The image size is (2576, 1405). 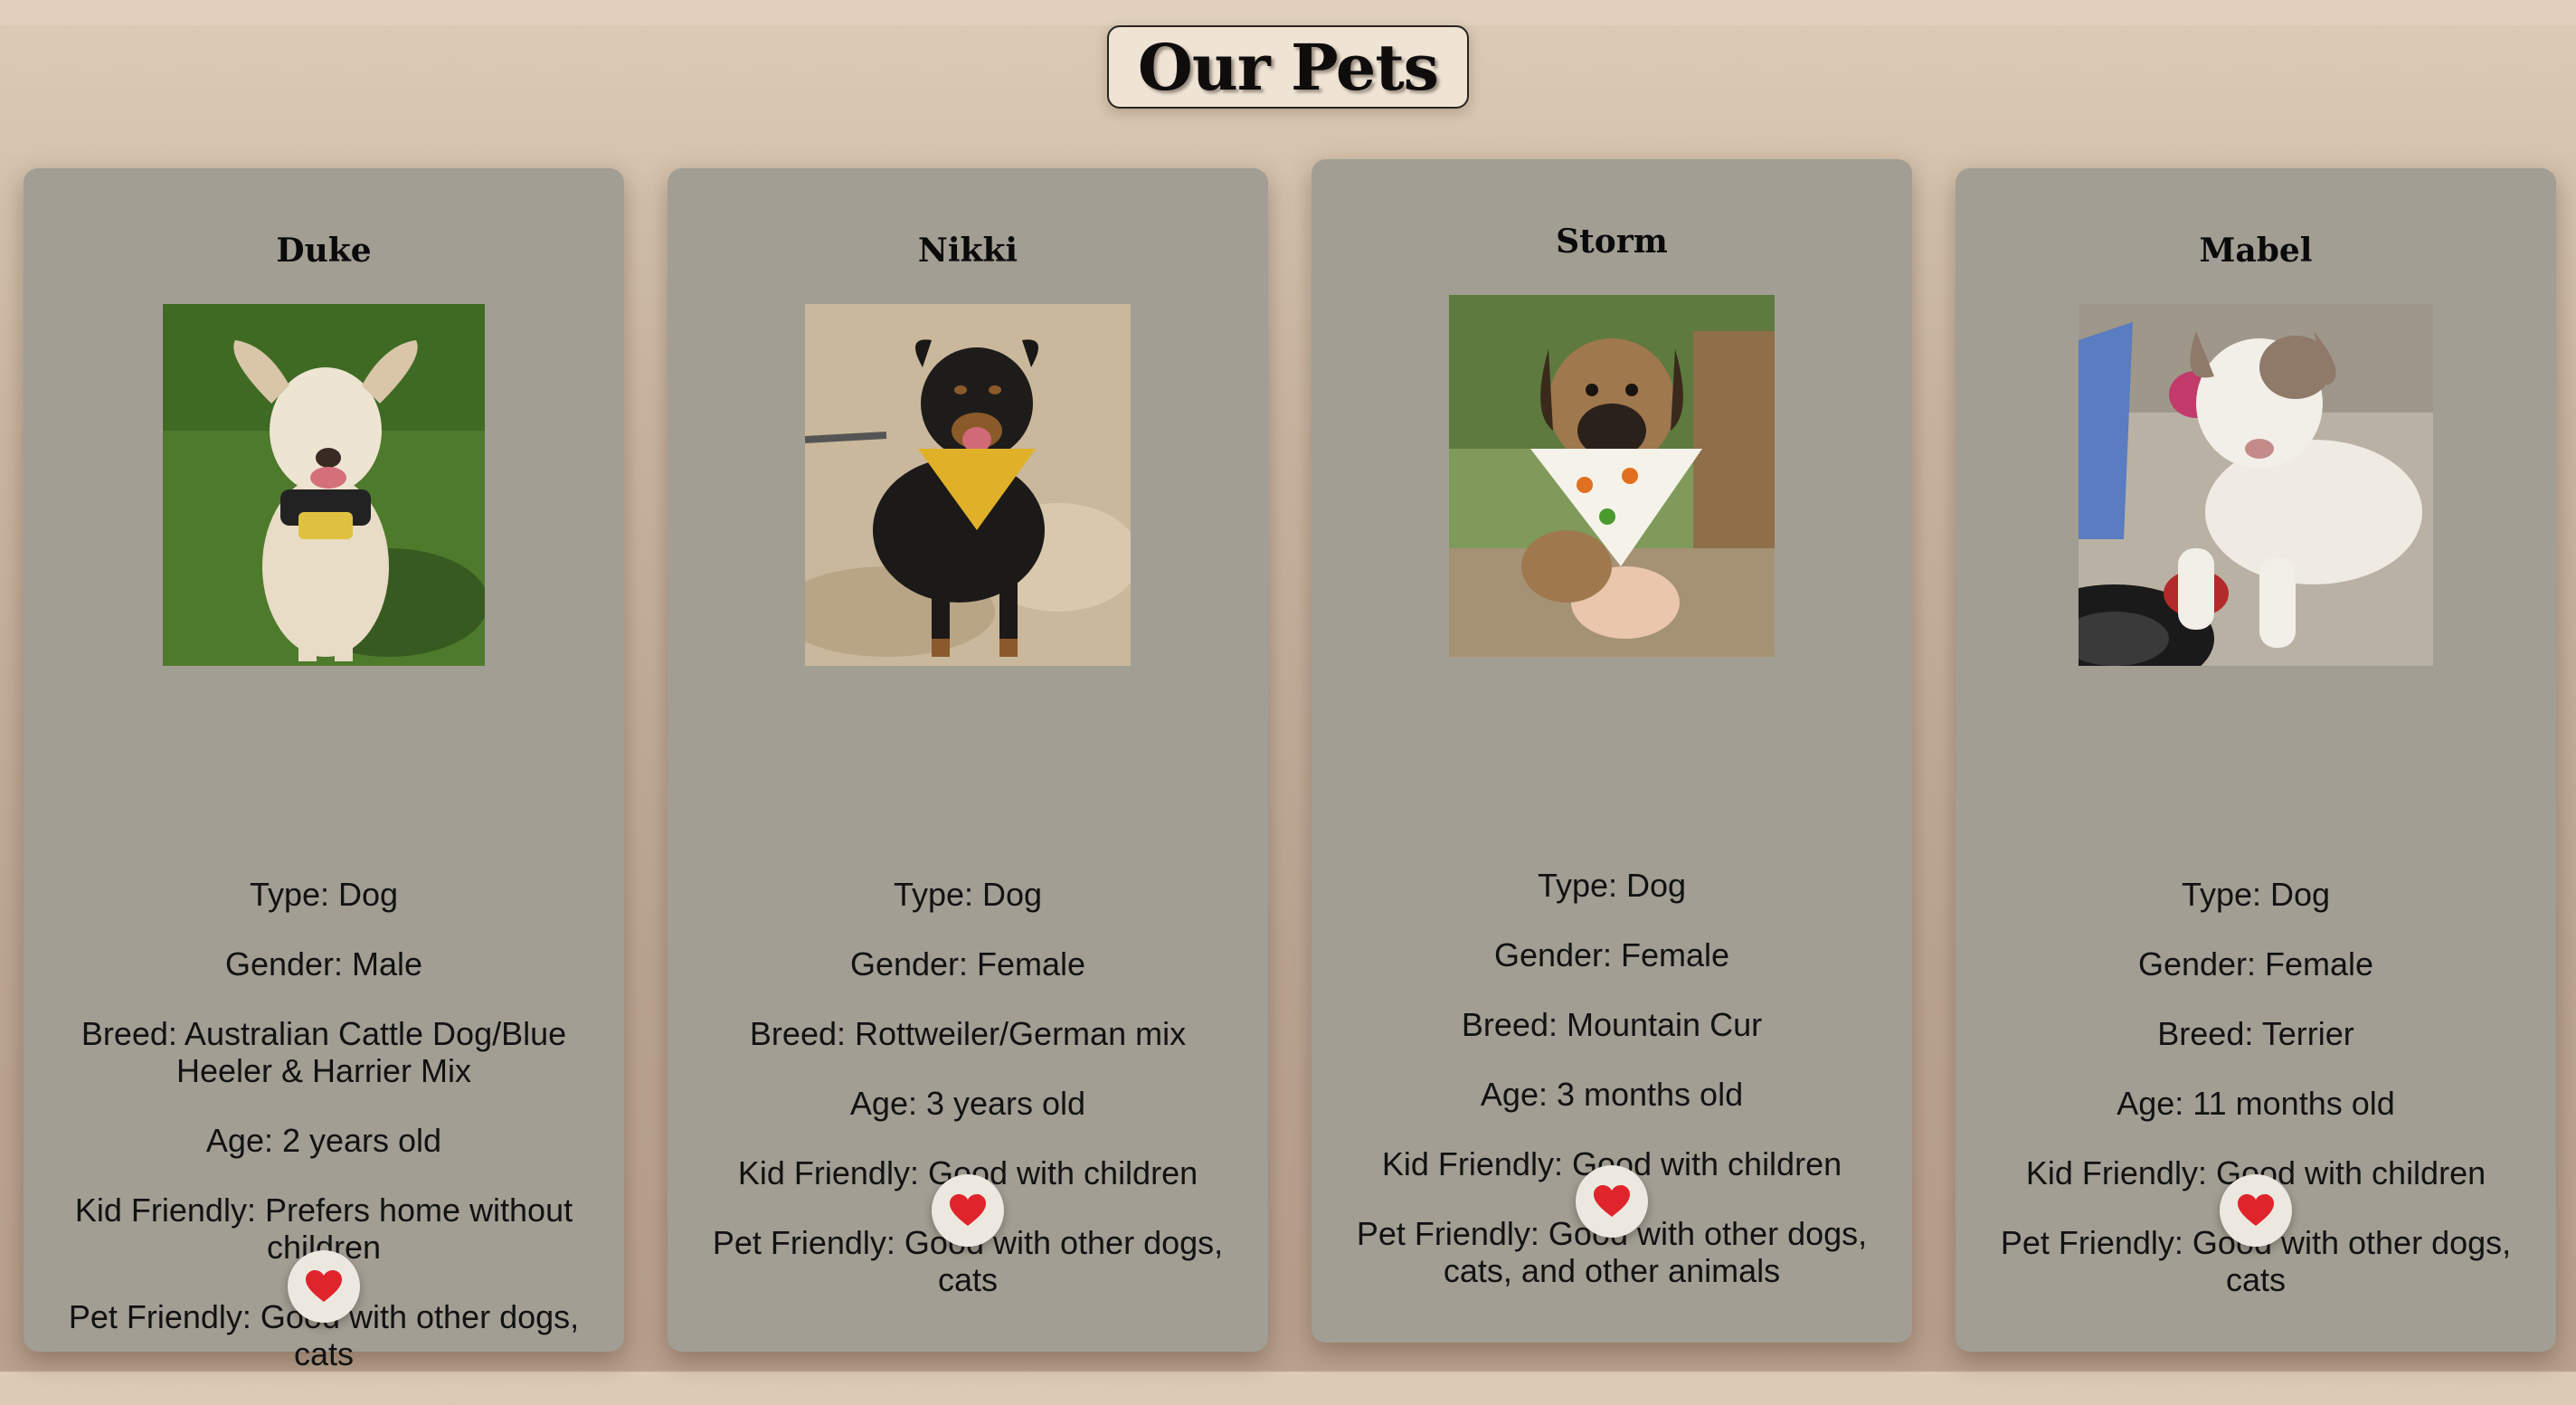 What do you see at coordinates (324, 251) in the screenshot?
I see `pet-name: Duke` at bounding box center [324, 251].